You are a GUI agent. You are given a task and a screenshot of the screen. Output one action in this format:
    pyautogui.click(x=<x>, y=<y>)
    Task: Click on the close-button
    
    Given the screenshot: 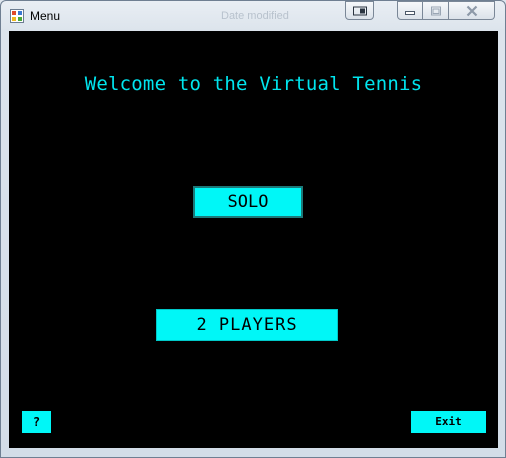 What is the action you would take?
    pyautogui.click(x=472, y=10)
    